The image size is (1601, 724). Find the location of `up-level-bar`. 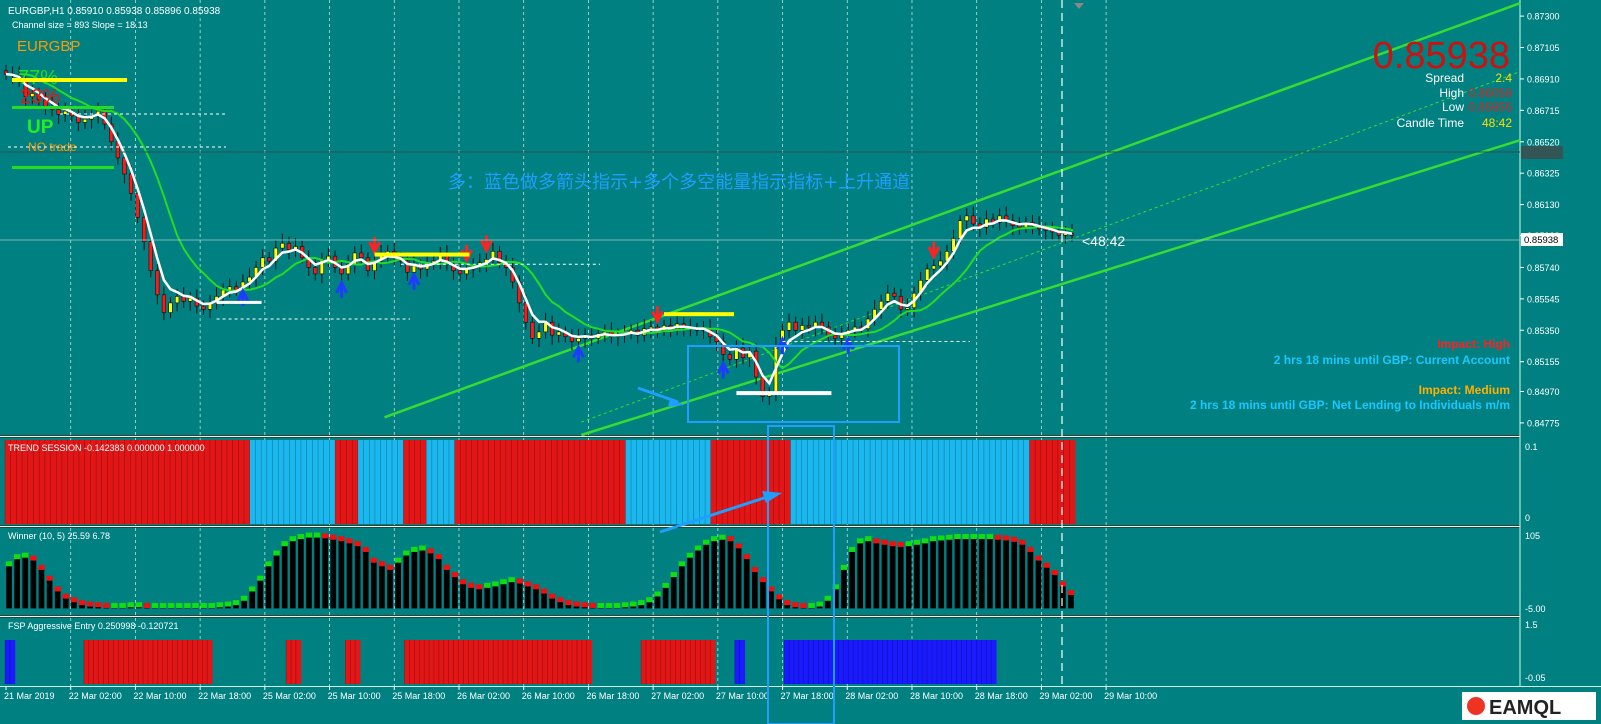

up-level-bar is located at coordinates (69, 80).